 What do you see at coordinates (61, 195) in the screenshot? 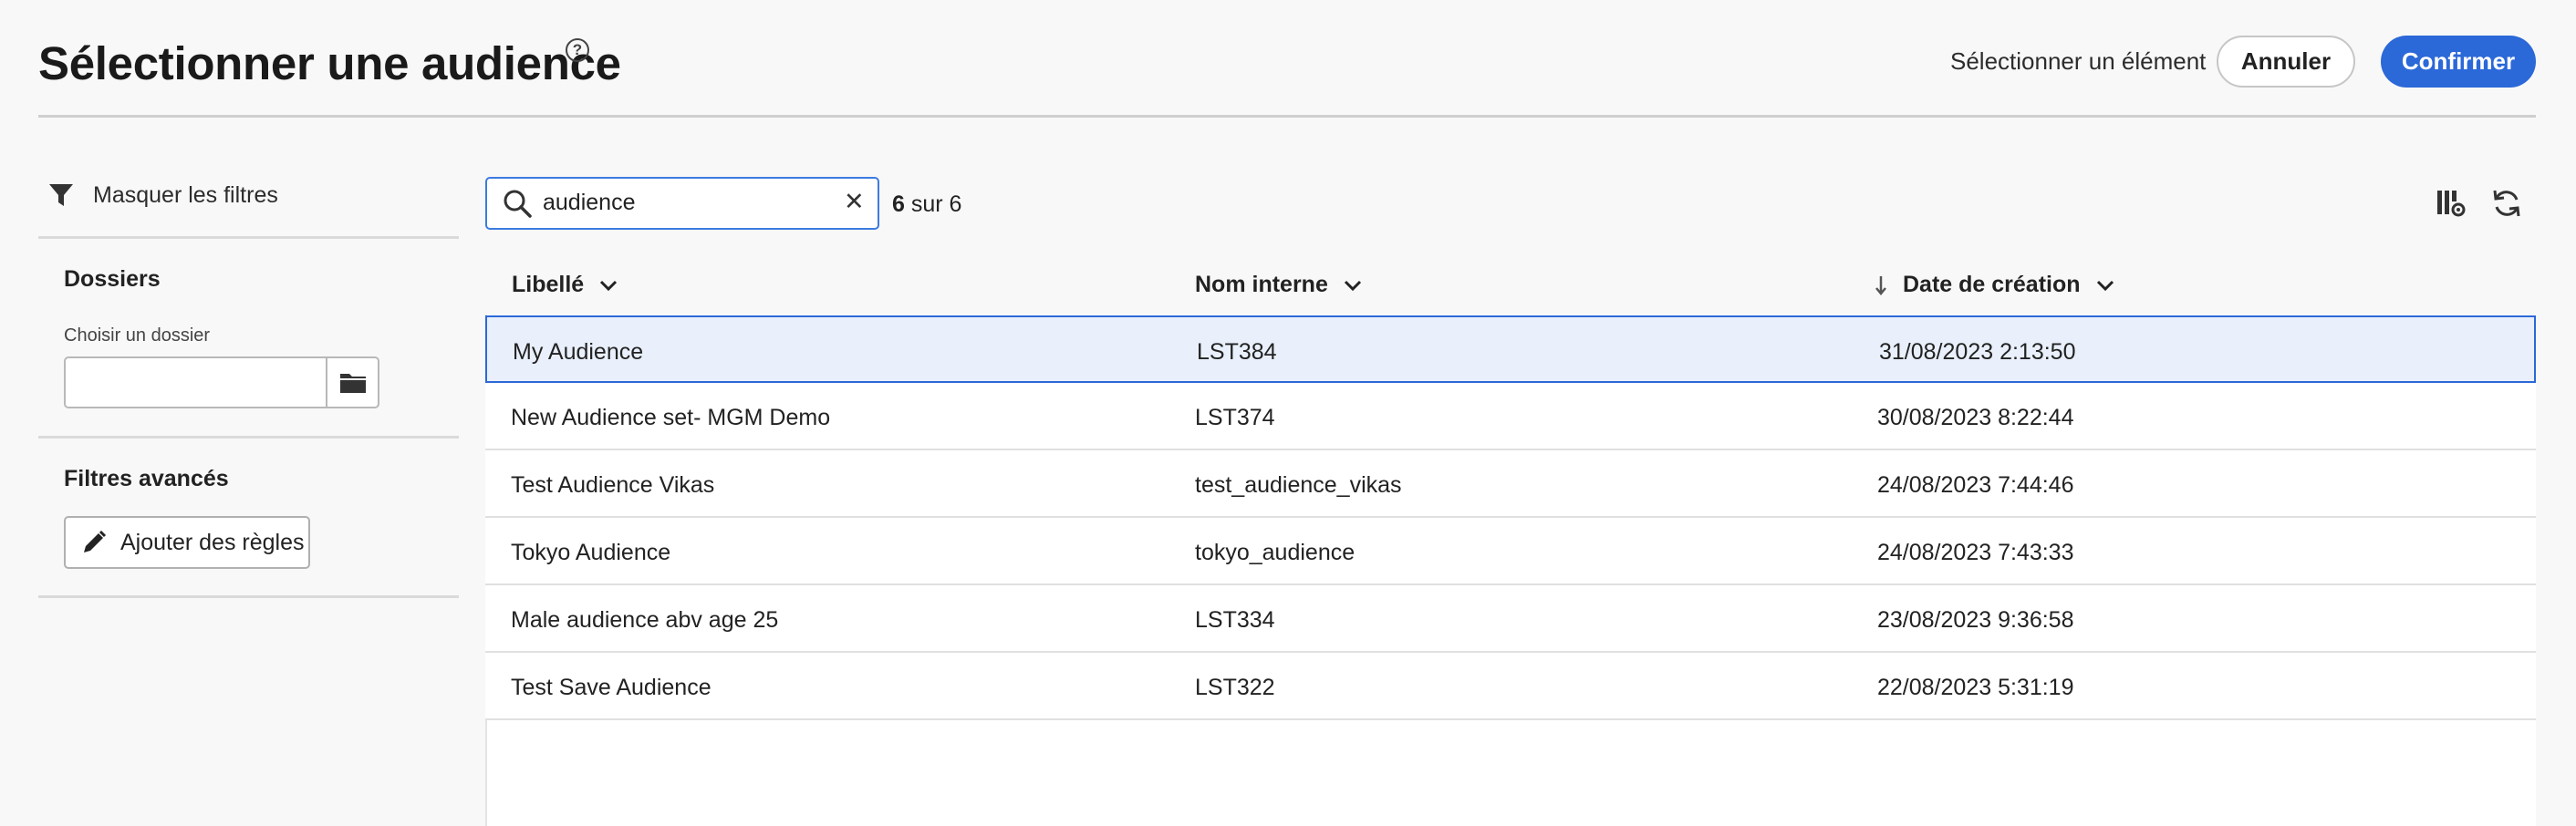
I see `filter-icon` at bounding box center [61, 195].